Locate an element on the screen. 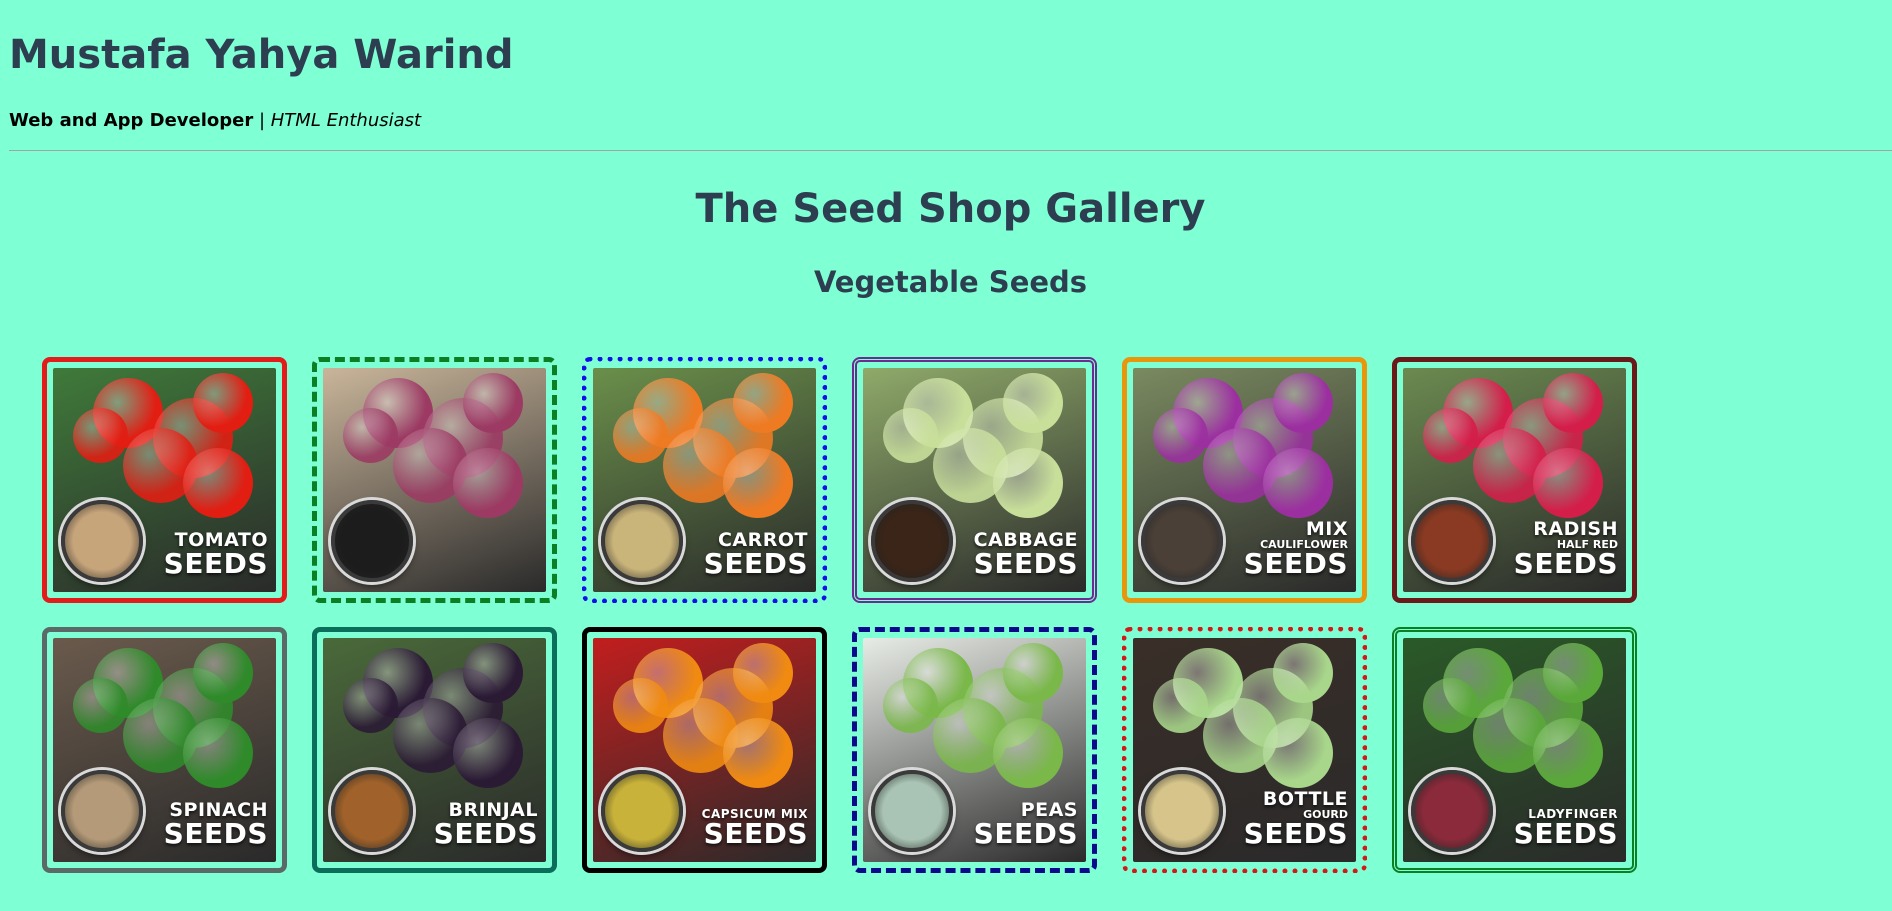  seed-label: CARROT SEEDS is located at coordinates (756, 554).